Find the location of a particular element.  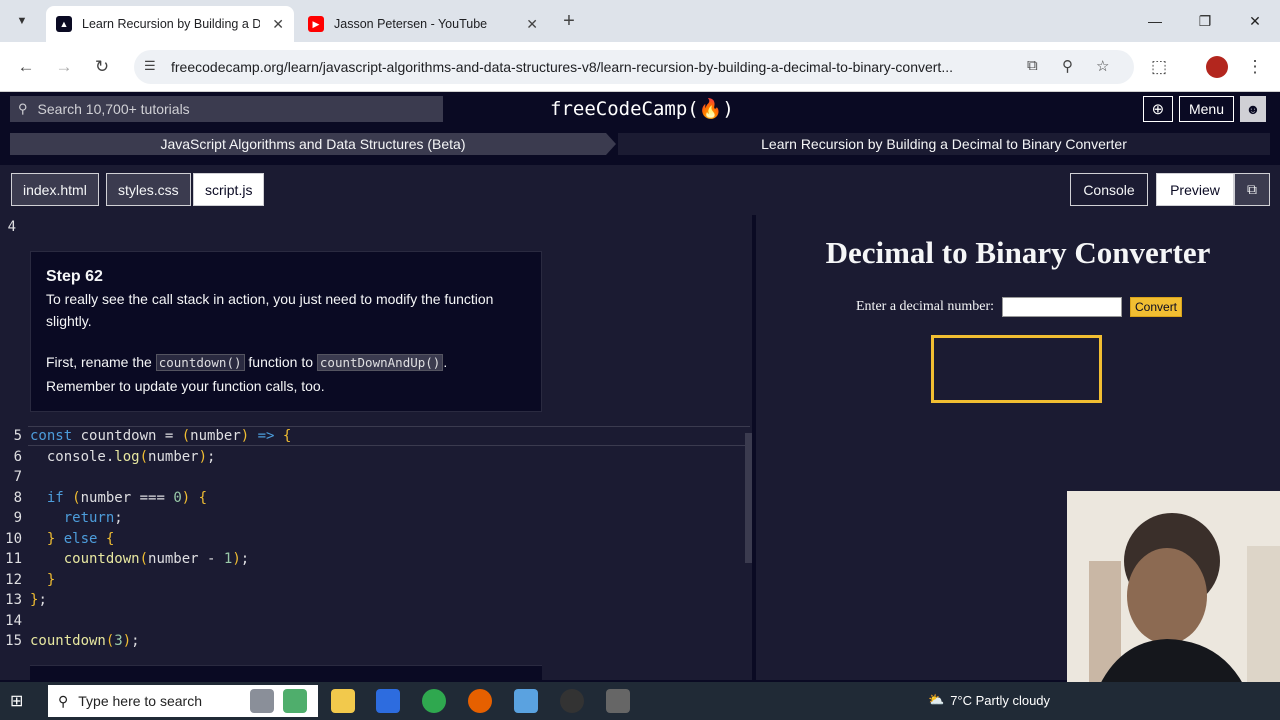

partly-cloudy-icon: ⛅ is located at coordinates (936, 699).